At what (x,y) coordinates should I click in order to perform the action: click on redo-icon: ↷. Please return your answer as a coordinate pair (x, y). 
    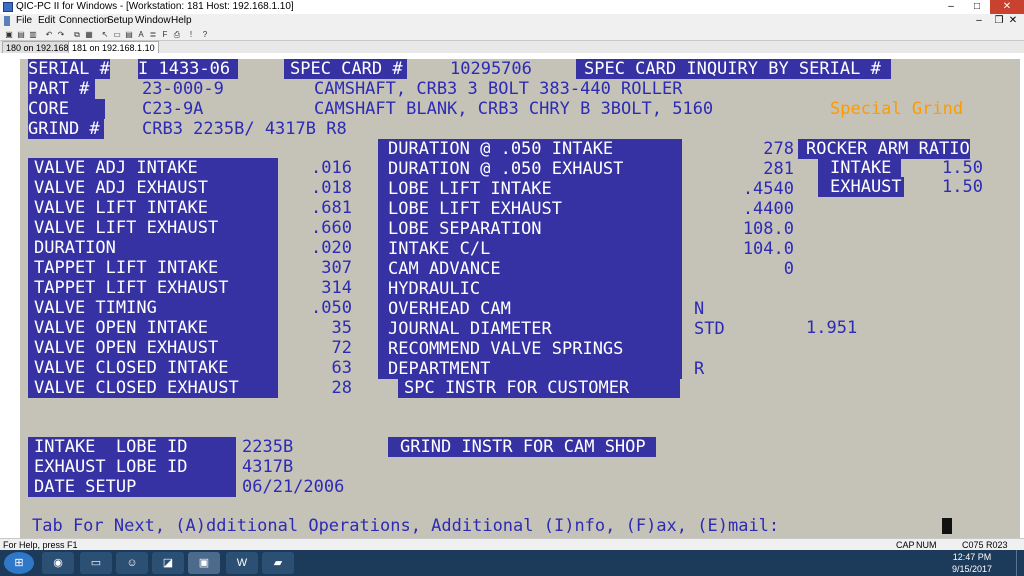
    Looking at the image, I should click on (61, 34).